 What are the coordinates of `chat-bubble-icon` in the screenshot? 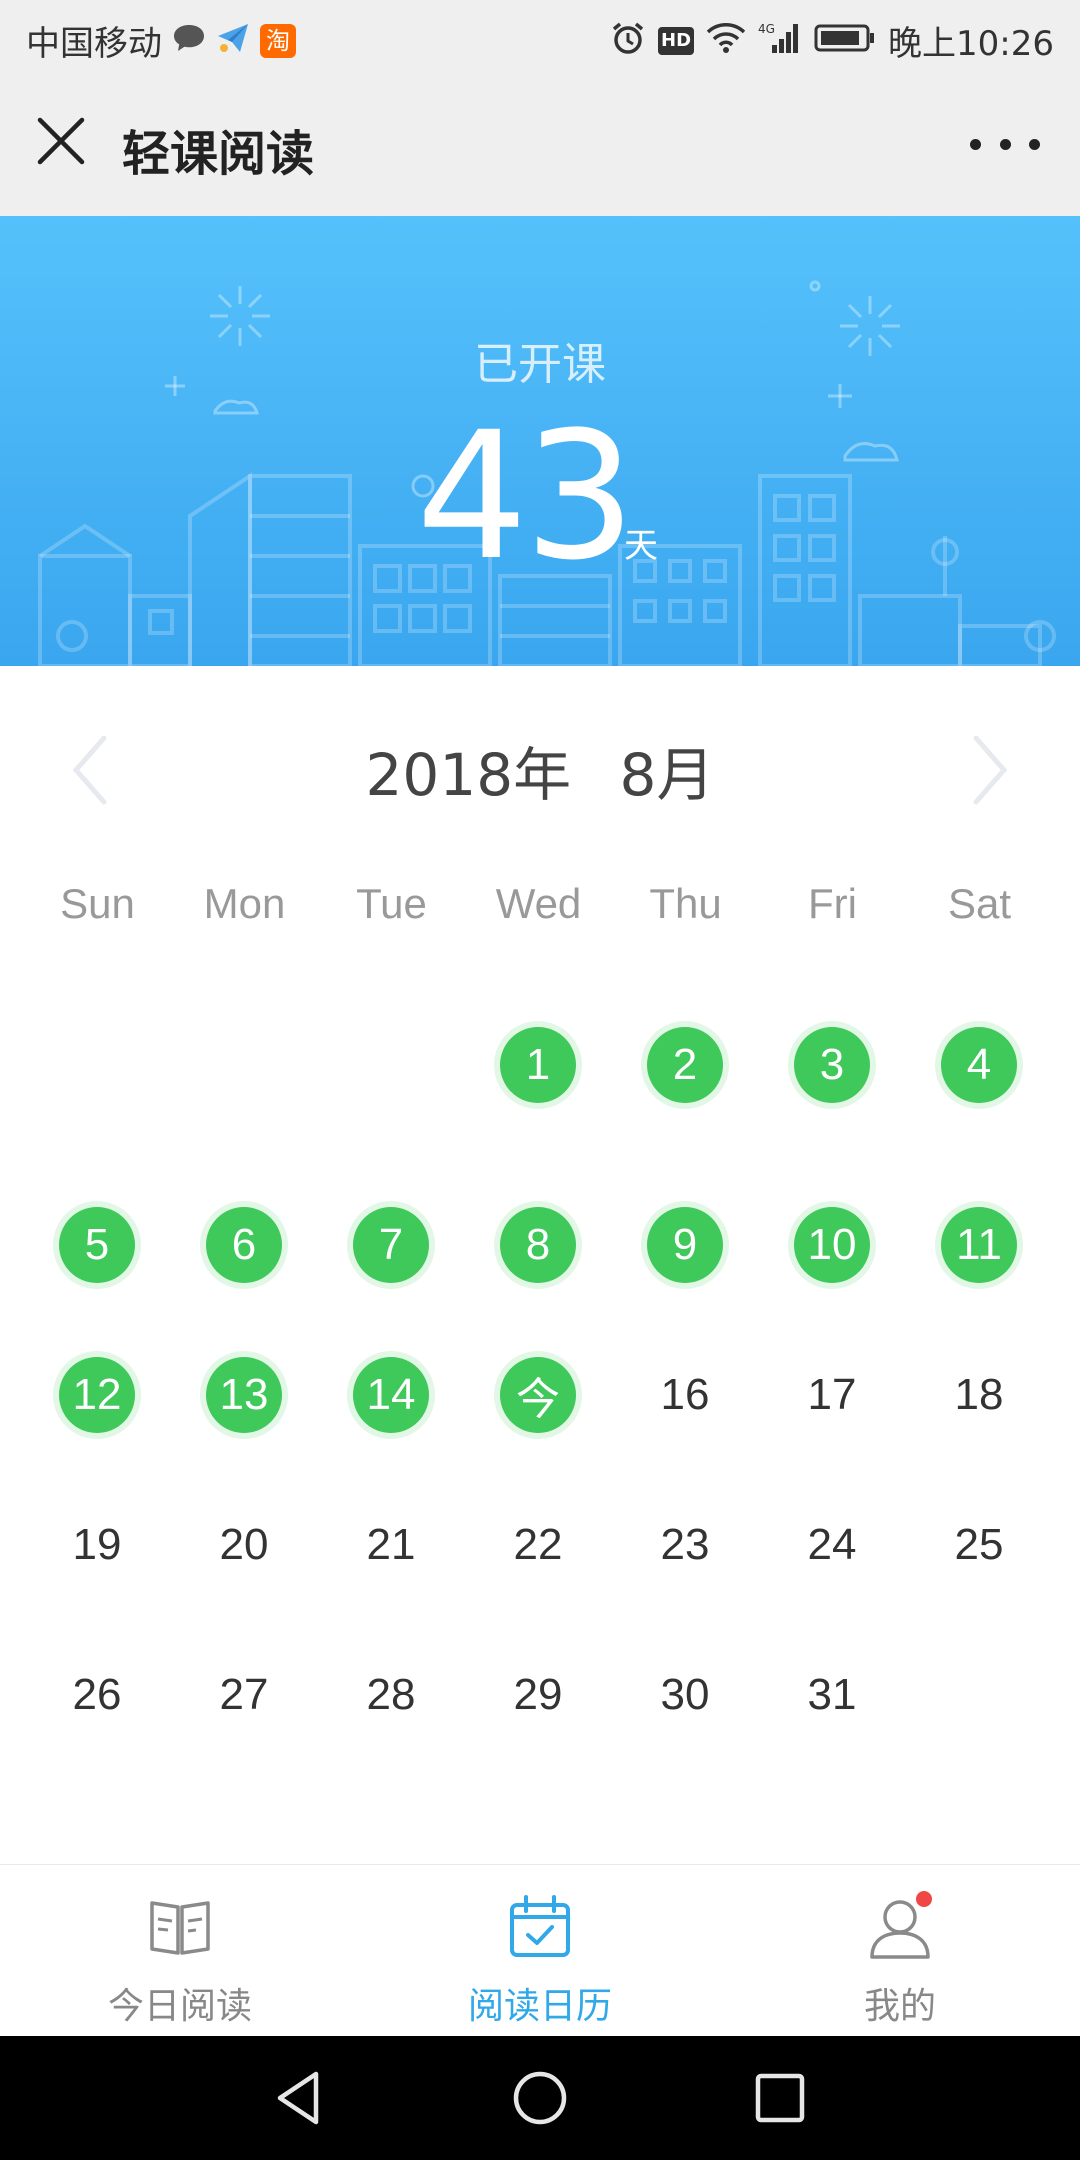 It's located at (189, 40).